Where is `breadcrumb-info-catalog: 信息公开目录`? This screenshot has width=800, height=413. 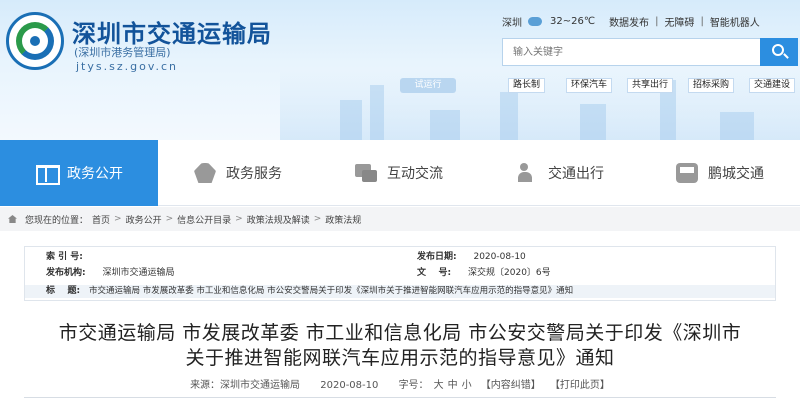
breadcrumb-info-catalog: 信息公开目录 is located at coordinates (204, 219).